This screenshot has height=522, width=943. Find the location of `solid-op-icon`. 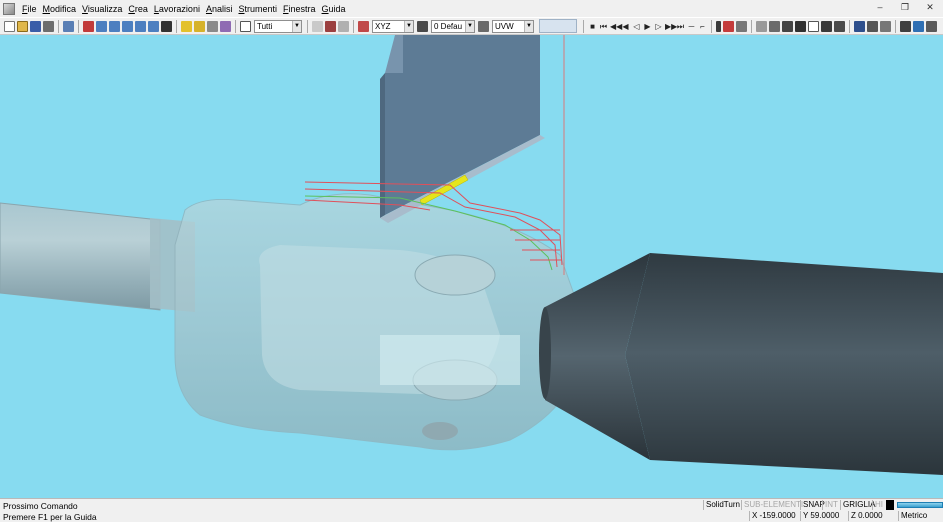

solid-op-icon is located at coordinates (872, 26).